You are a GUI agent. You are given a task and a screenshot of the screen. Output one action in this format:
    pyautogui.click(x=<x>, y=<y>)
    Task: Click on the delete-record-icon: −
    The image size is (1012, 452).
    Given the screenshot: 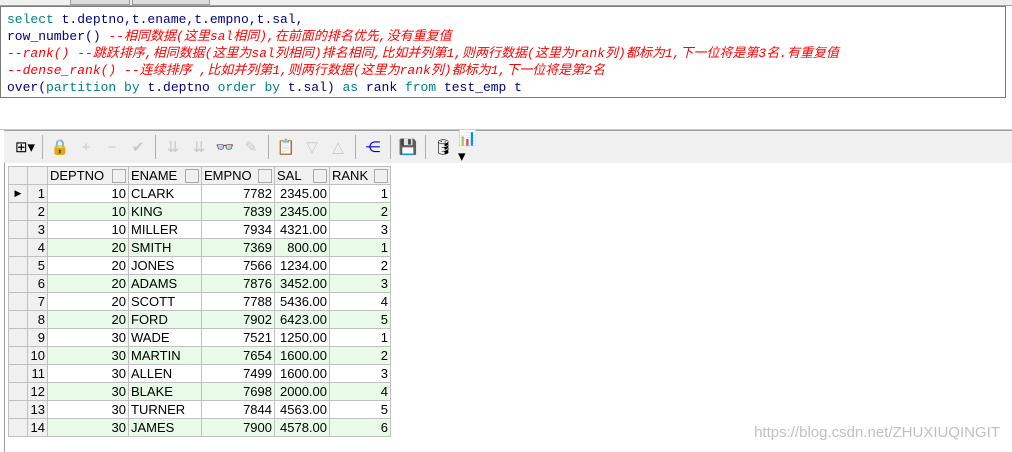 What is the action you would take?
    pyautogui.click(x=112, y=147)
    